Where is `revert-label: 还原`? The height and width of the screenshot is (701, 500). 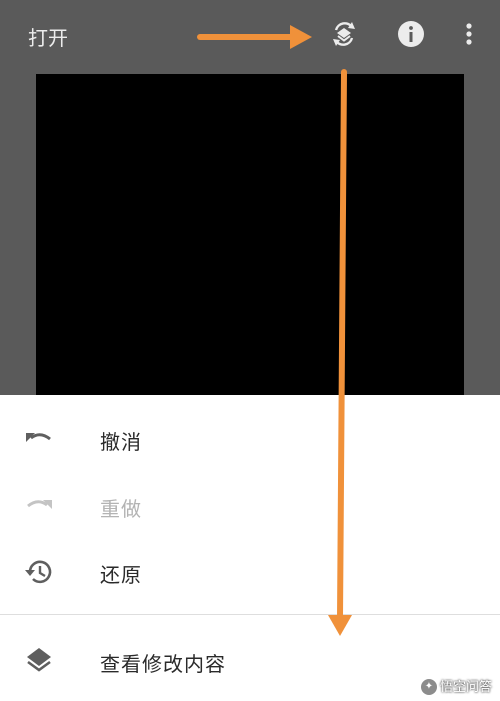 revert-label: 还原 is located at coordinates (121, 575).